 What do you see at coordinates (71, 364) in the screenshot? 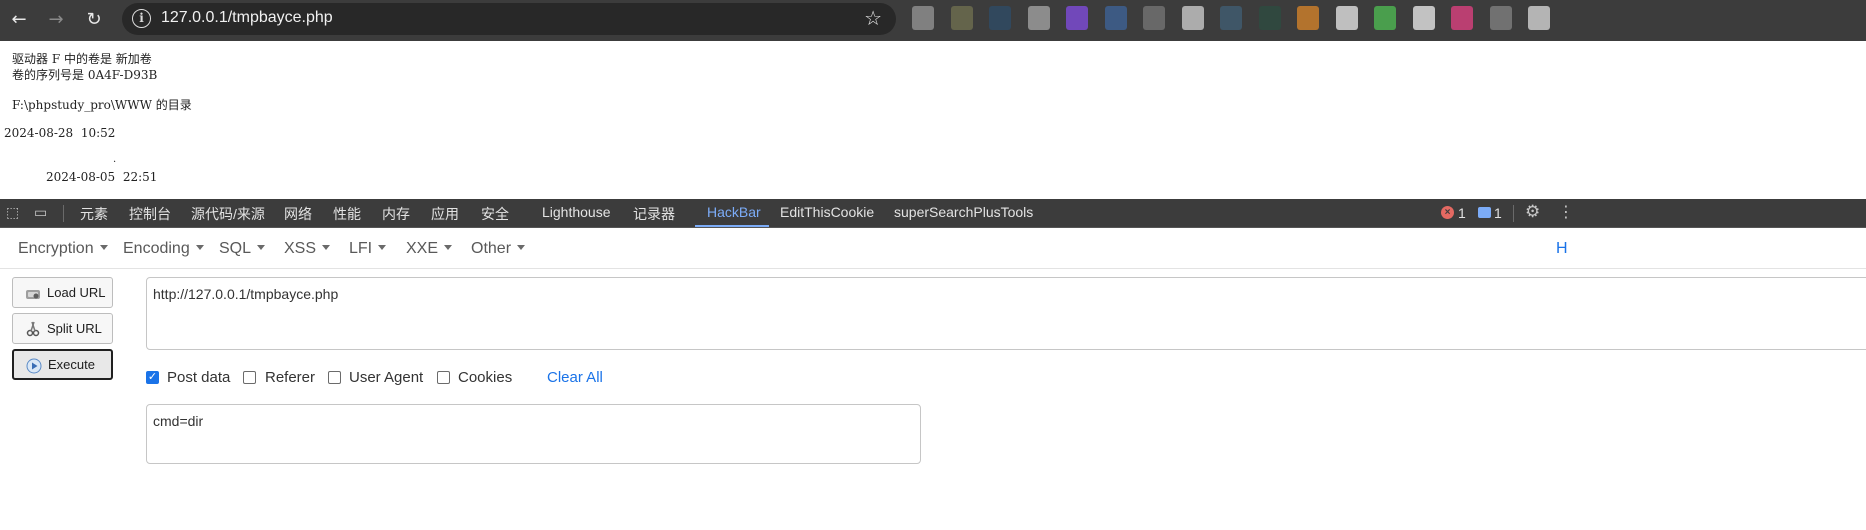
I see `execute-label: Execute` at bounding box center [71, 364].